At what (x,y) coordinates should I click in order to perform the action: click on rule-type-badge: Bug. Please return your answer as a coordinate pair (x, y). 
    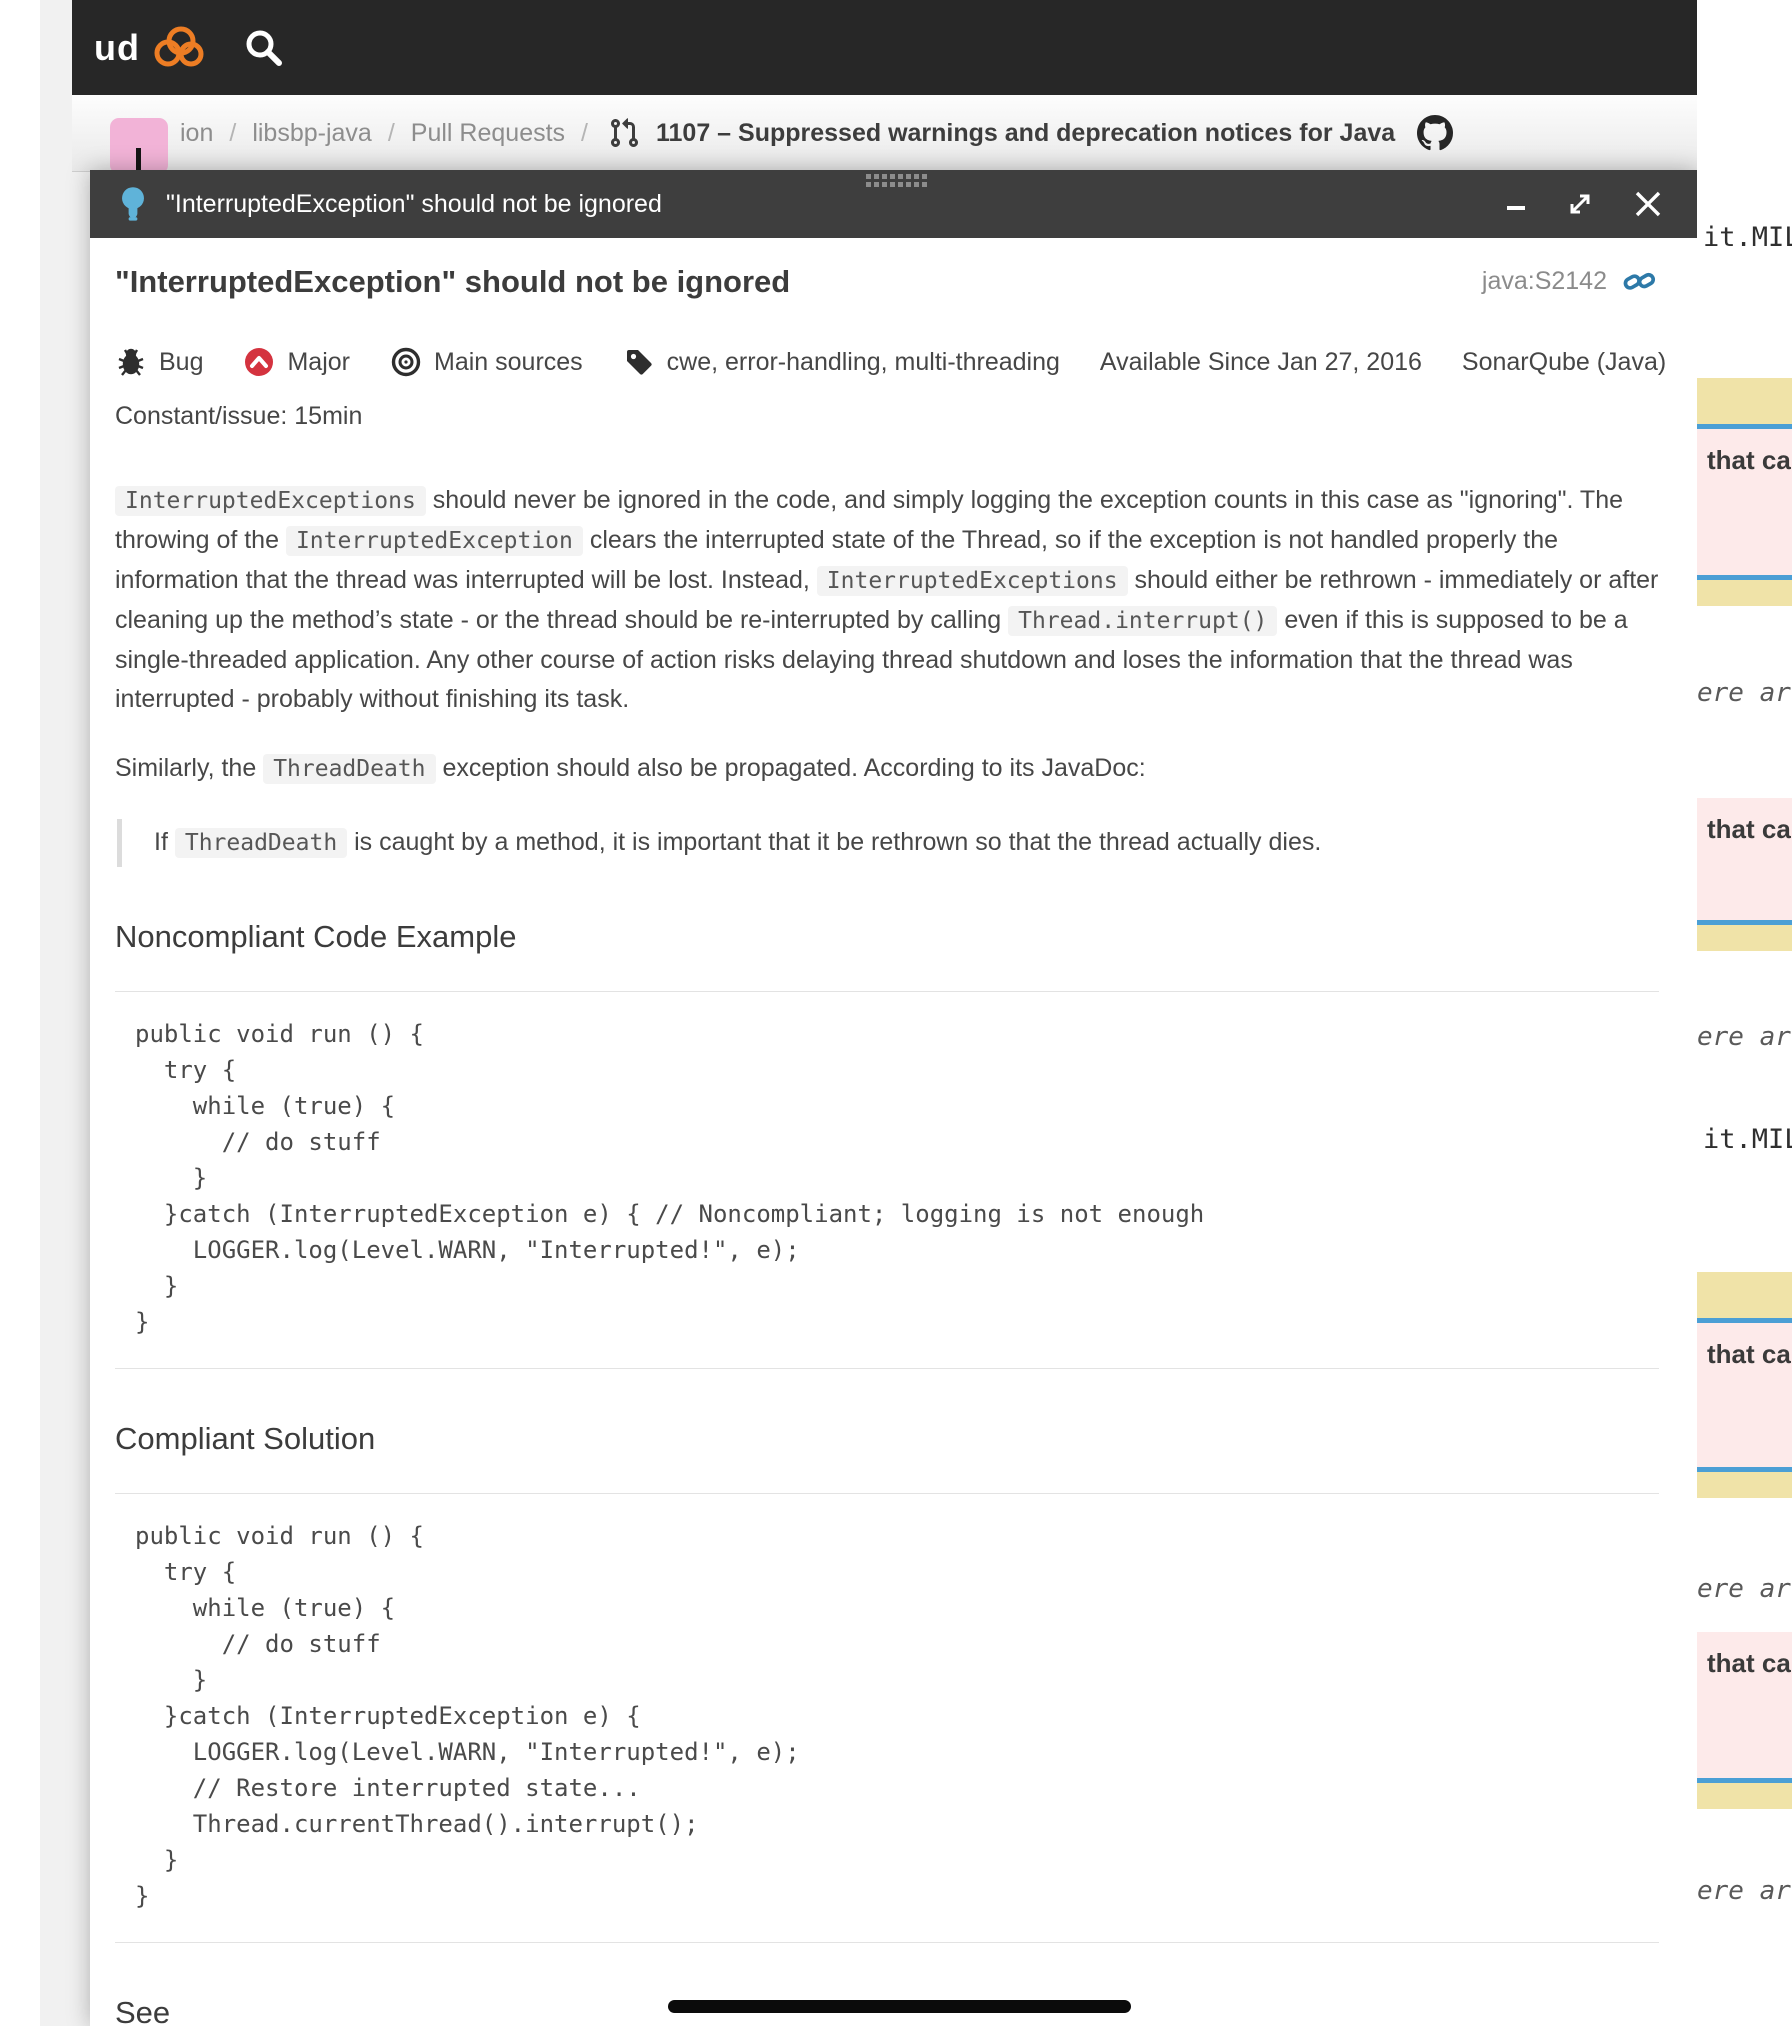
    Looking at the image, I should click on (159, 362).